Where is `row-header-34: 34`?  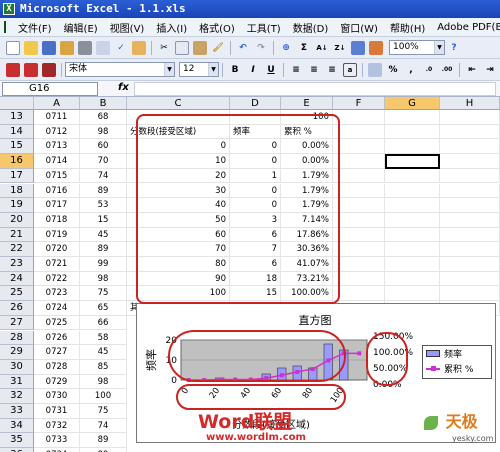 row-header-34: 34 is located at coordinates (17, 426).